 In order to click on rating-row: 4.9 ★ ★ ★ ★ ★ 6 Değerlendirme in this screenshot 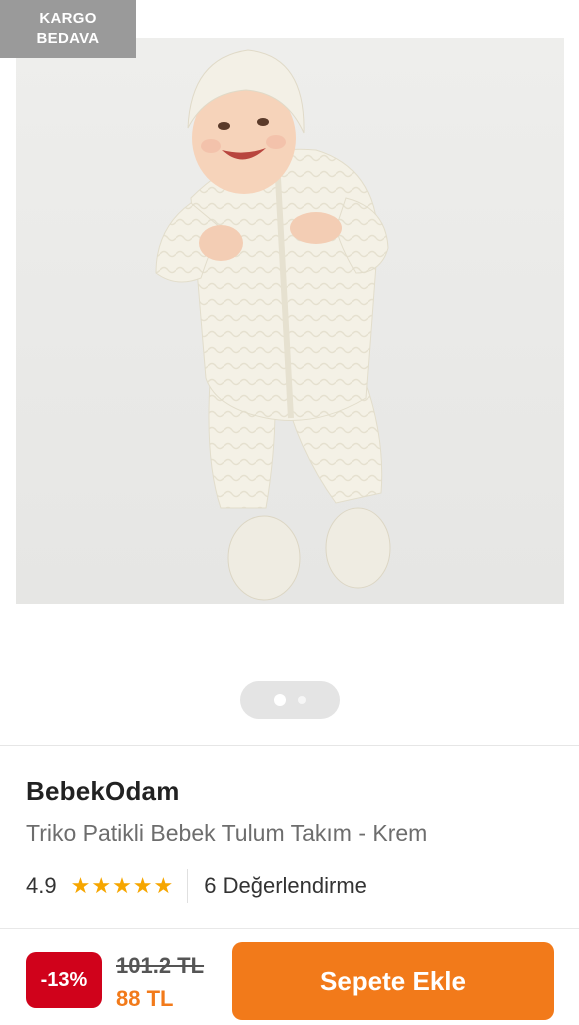, I will do `click(196, 886)`.